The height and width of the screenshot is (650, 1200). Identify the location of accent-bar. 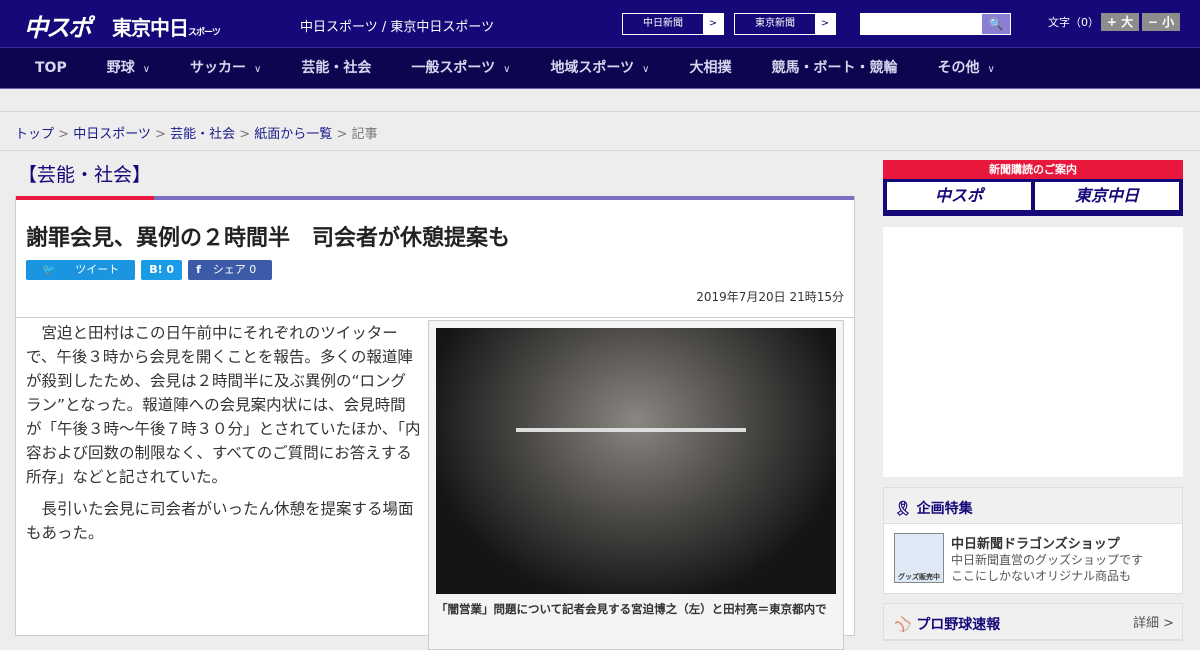
(435, 198).